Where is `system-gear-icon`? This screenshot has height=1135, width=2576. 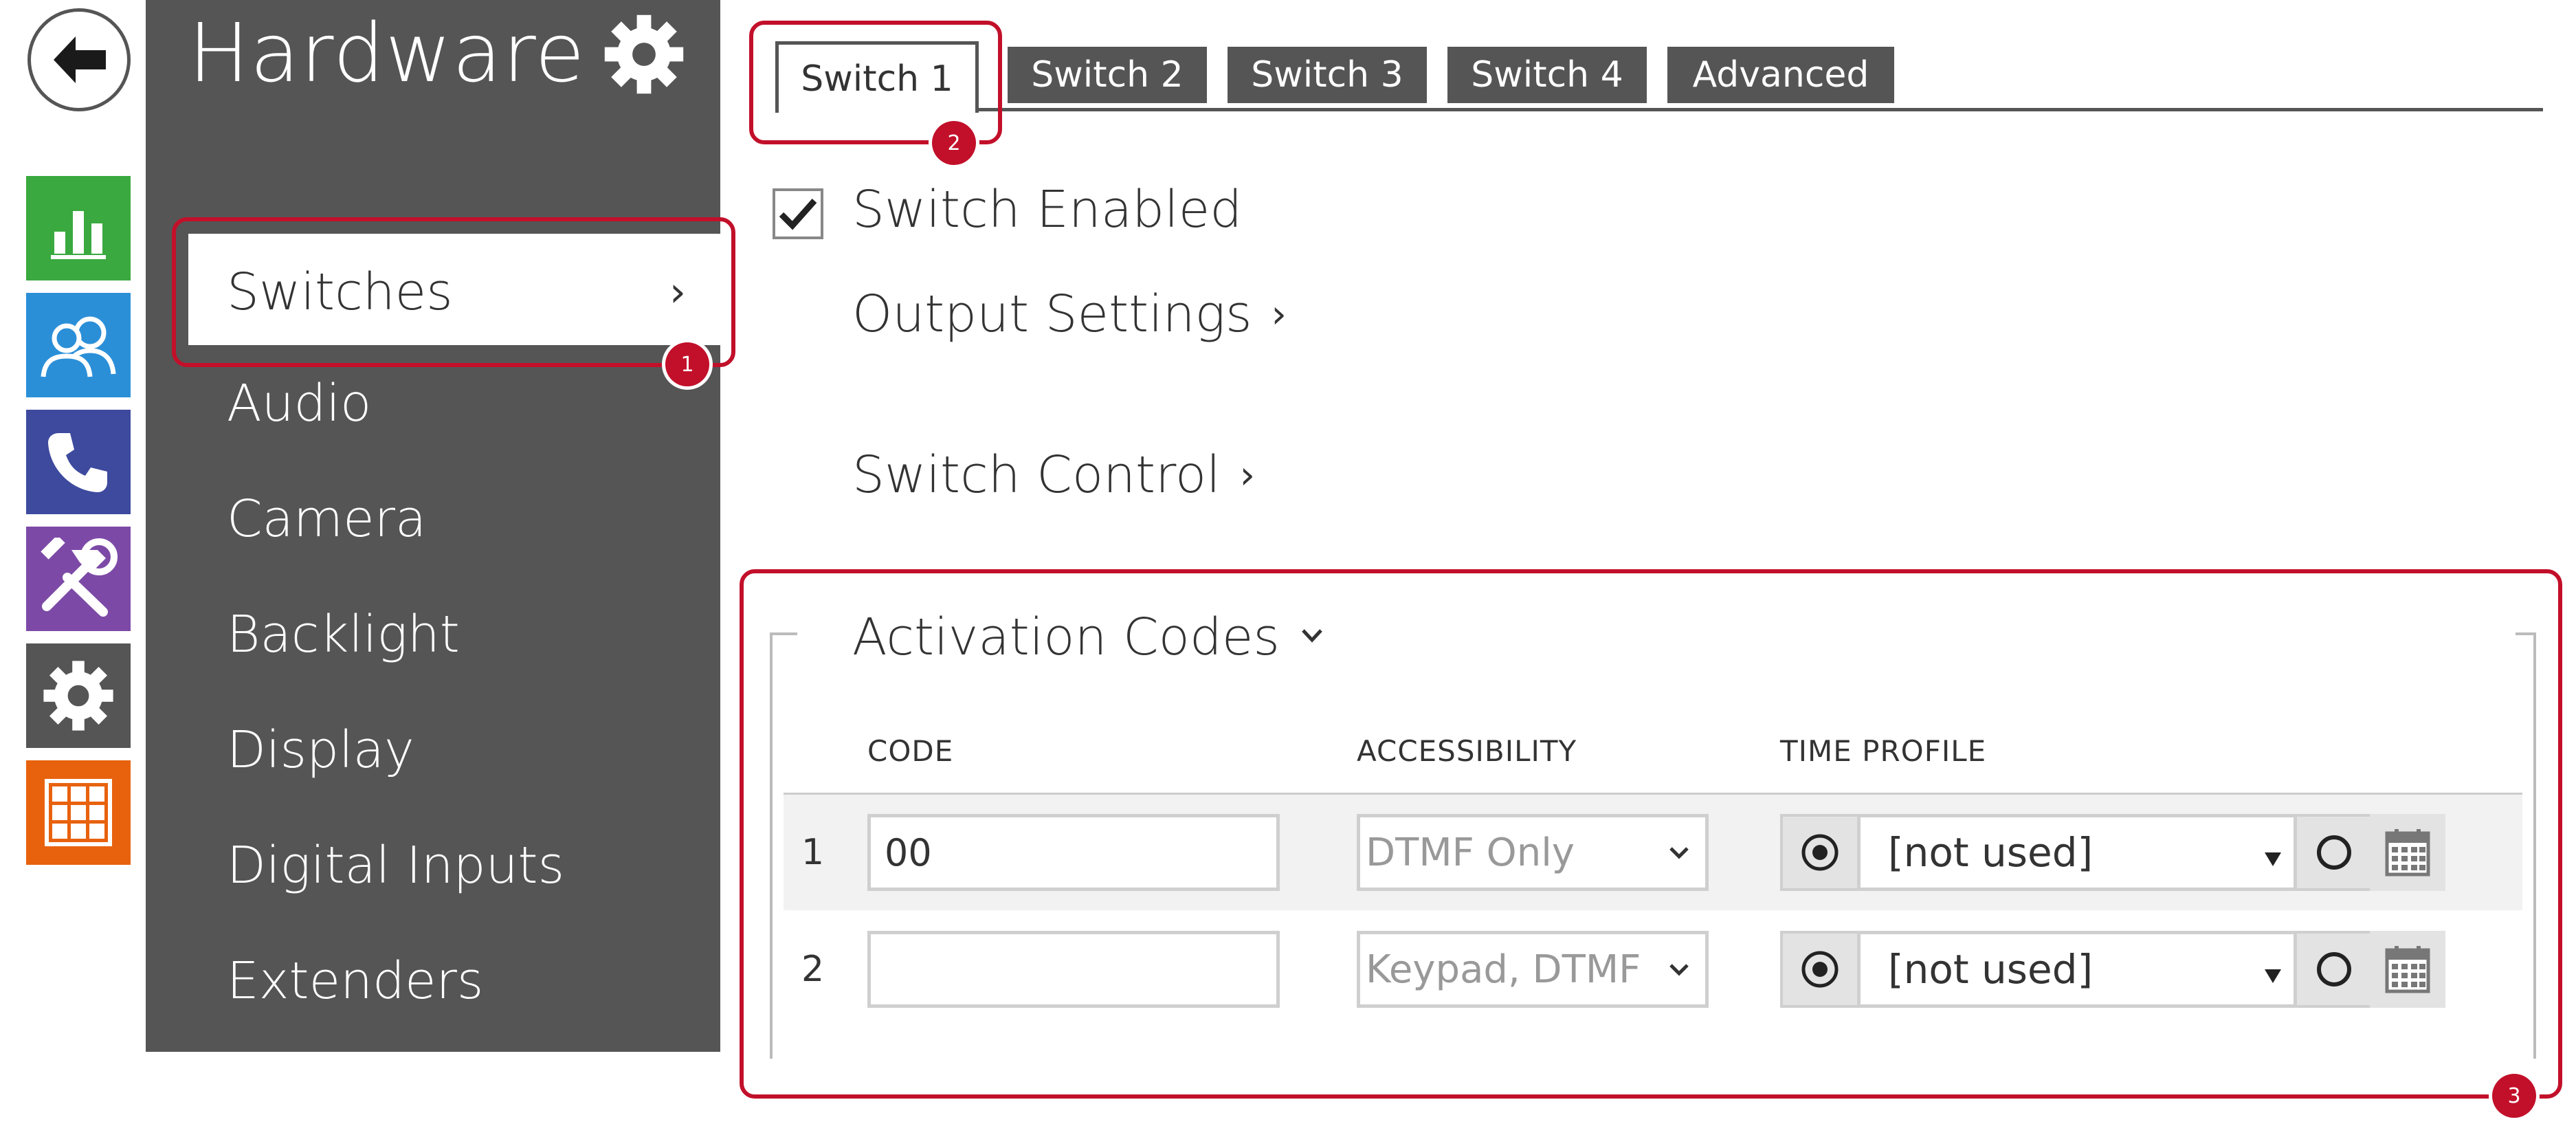 system-gear-icon is located at coordinates (78, 696).